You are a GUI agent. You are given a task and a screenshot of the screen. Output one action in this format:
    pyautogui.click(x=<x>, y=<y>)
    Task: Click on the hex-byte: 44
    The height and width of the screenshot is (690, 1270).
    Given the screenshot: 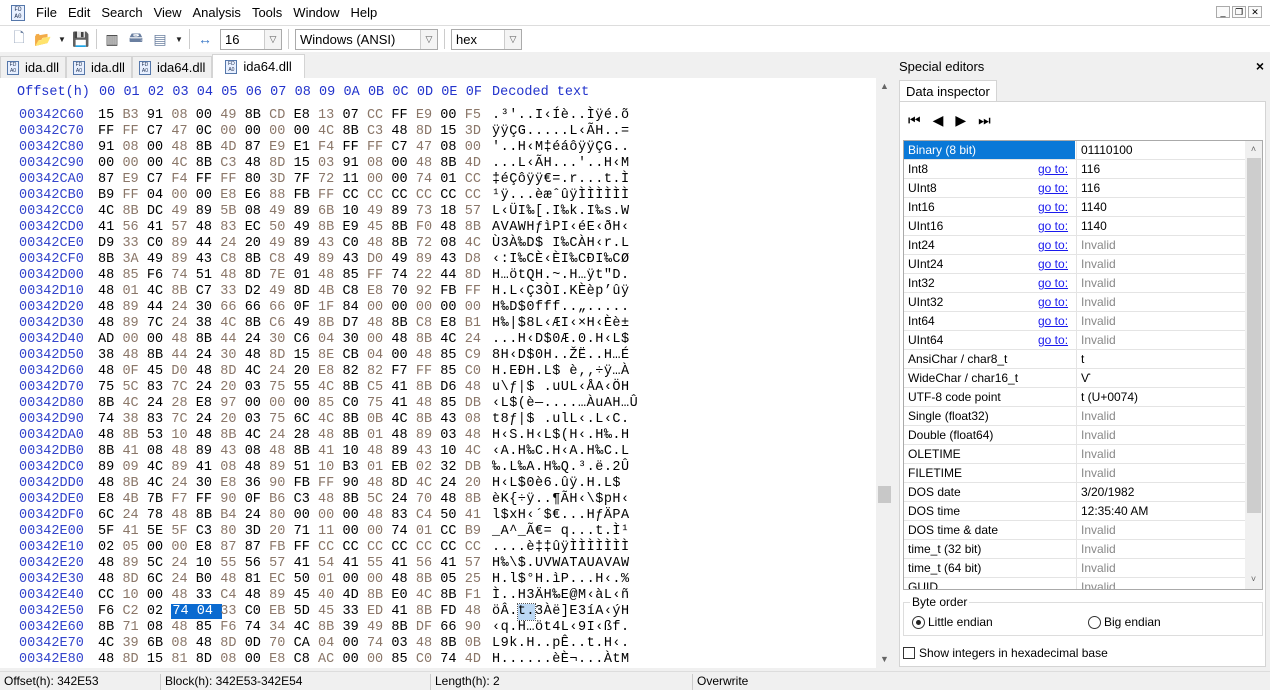 What is the action you would take?
    pyautogui.click(x=206, y=243)
    